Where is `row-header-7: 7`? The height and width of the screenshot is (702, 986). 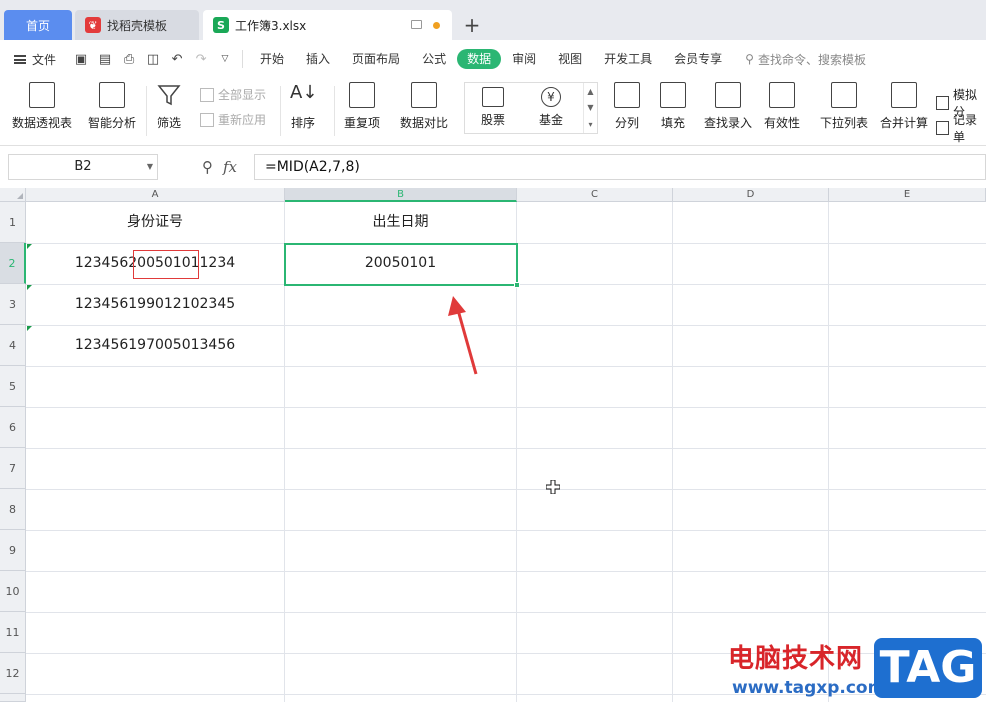
row-header-7: 7 is located at coordinates (13, 468).